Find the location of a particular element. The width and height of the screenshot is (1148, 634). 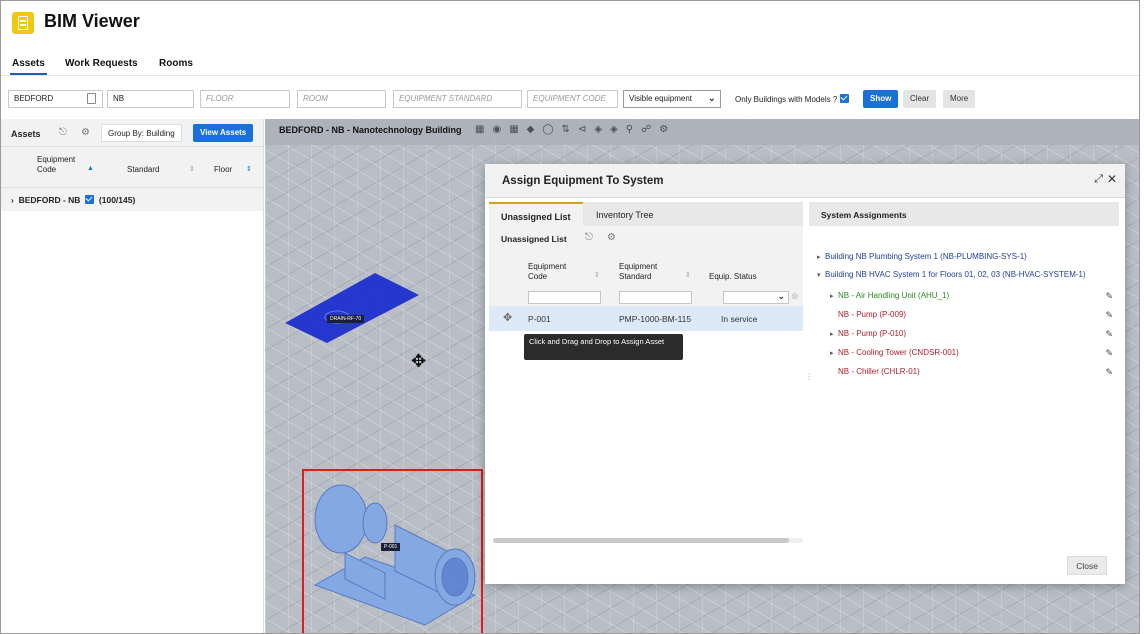

assets-table-header: Equipment Code ▲ Standard ⇕ Floor ⇕ is located at coordinates (132, 167).